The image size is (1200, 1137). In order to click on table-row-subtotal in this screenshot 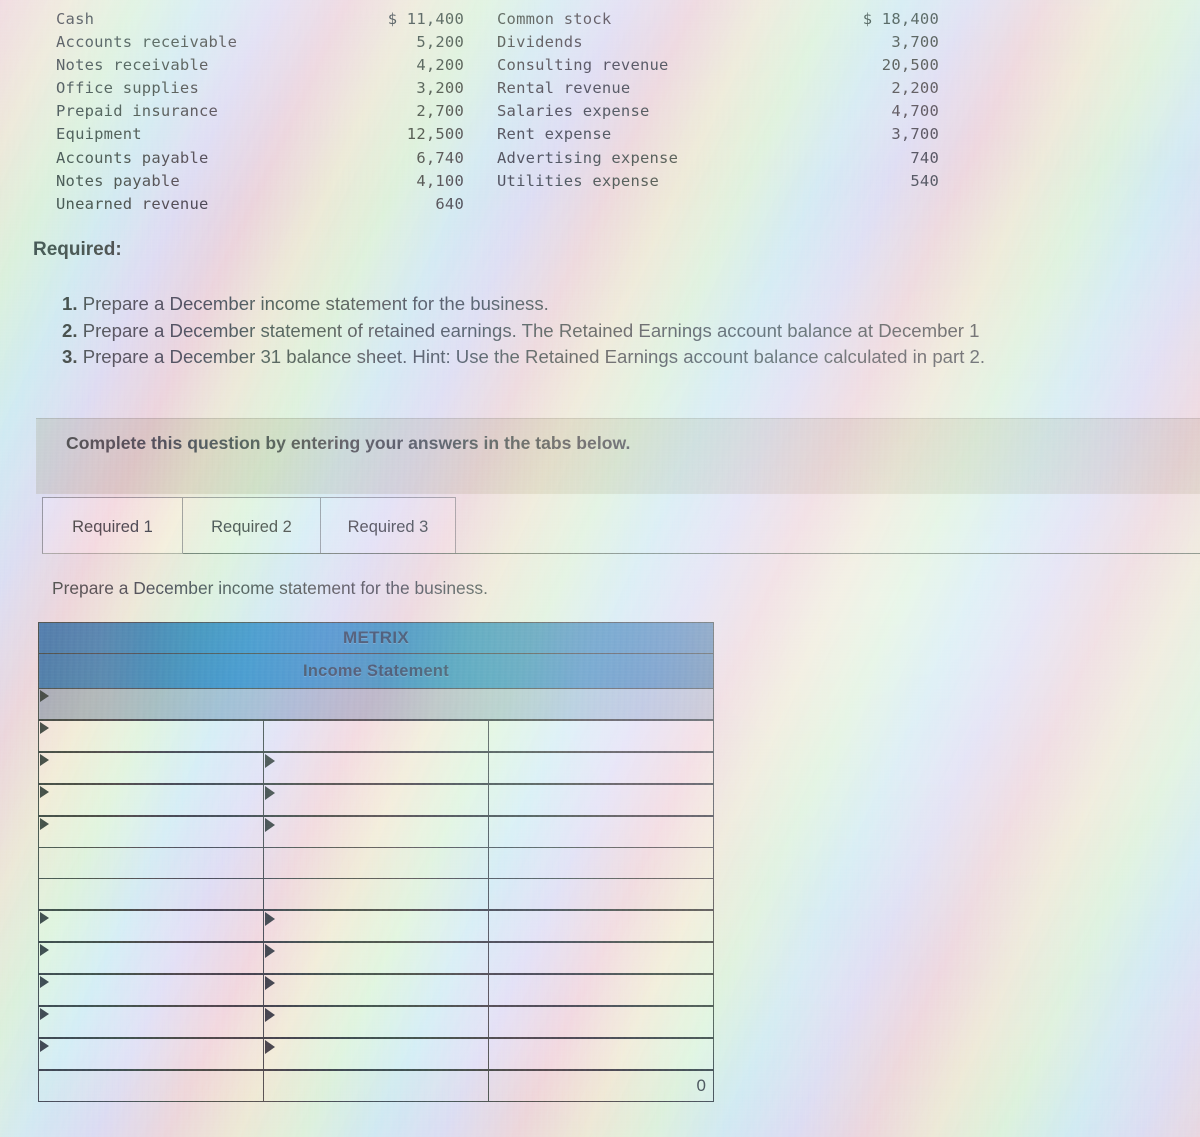, I will do `click(376, 863)`.